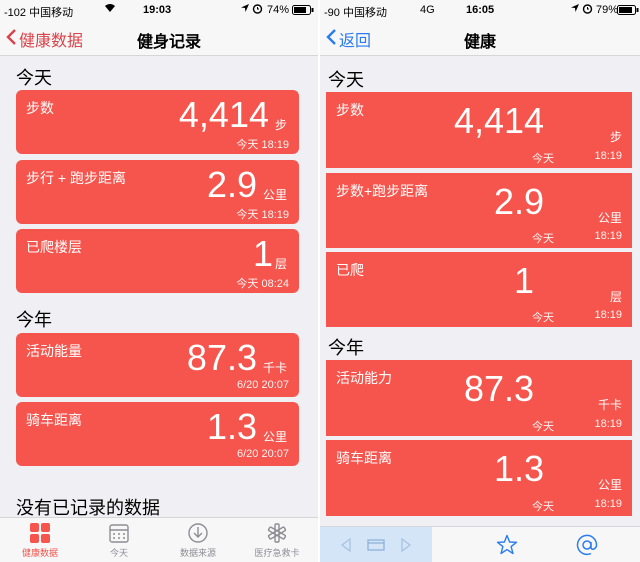 The height and width of the screenshot is (562, 640). I want to click on card-label: 步数, so click(40, 108).